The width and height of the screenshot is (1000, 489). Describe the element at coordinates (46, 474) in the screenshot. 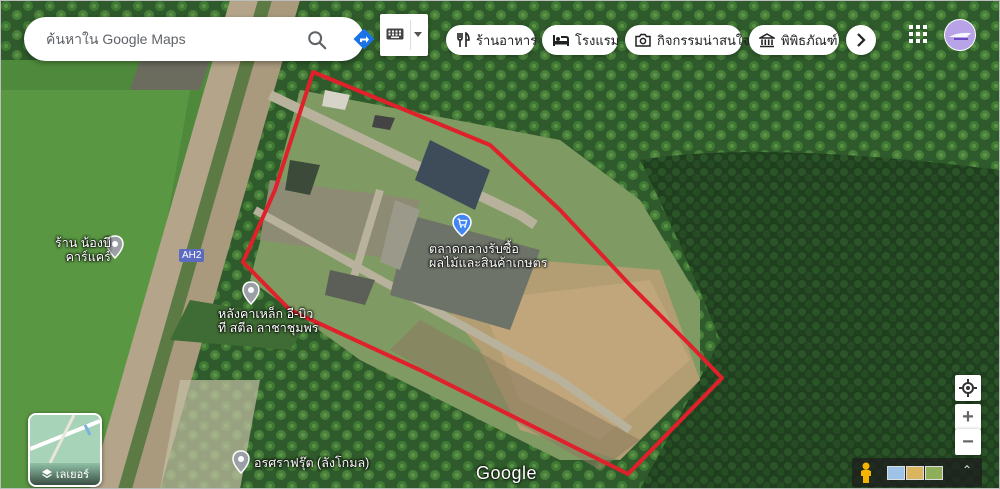

I see `layers-icon` at that location.